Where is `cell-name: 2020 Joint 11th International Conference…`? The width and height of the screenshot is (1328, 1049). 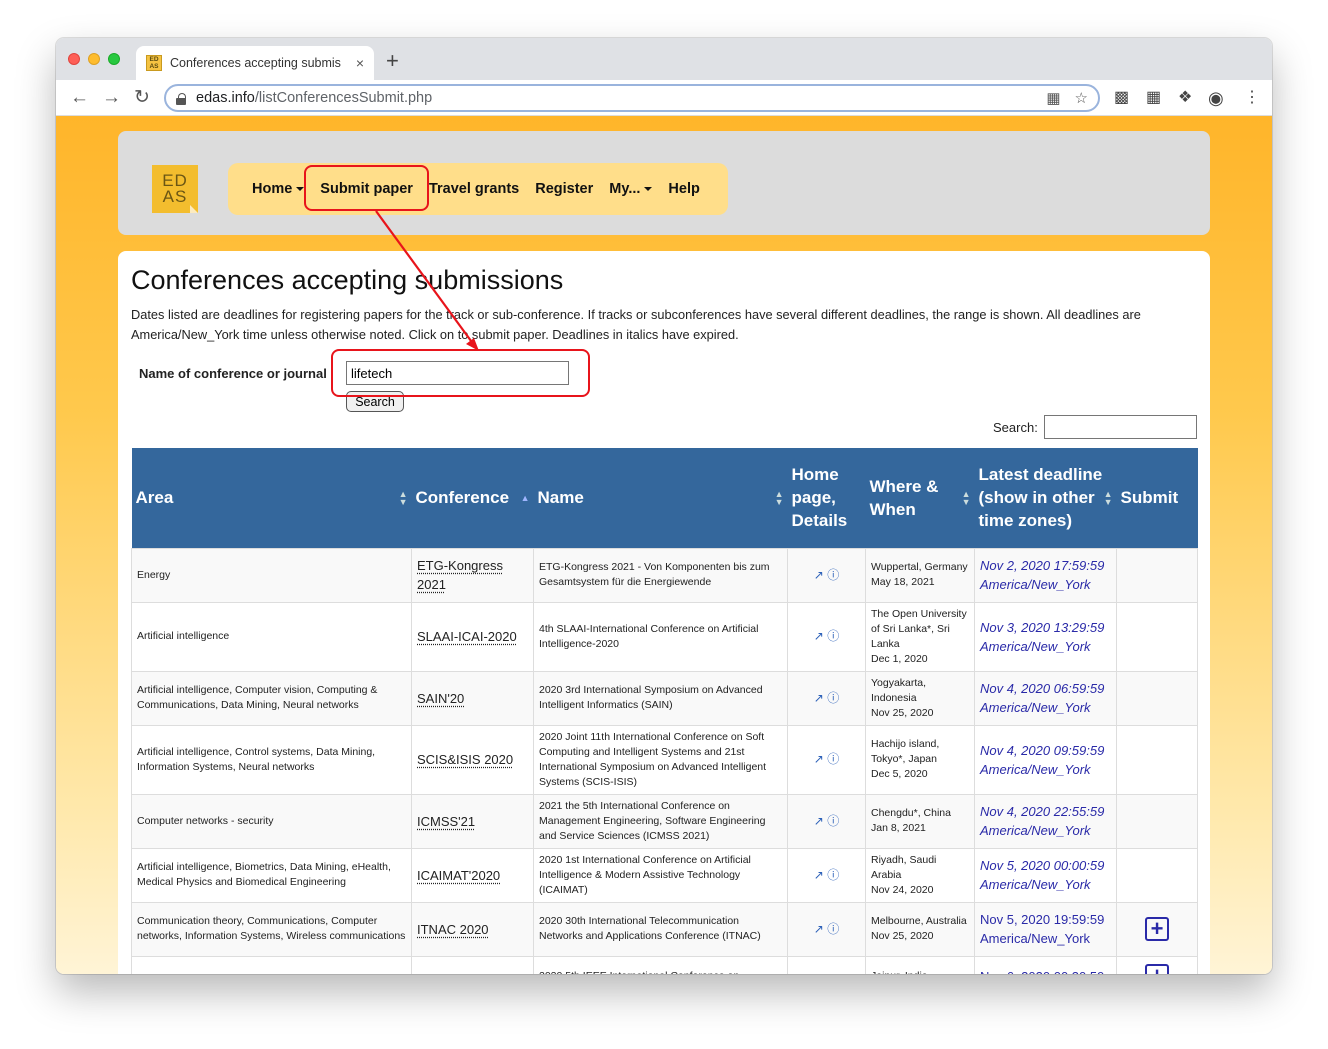
cell-name: 2020 Joint 11th International Conference… is located at coordinates (660, 759).